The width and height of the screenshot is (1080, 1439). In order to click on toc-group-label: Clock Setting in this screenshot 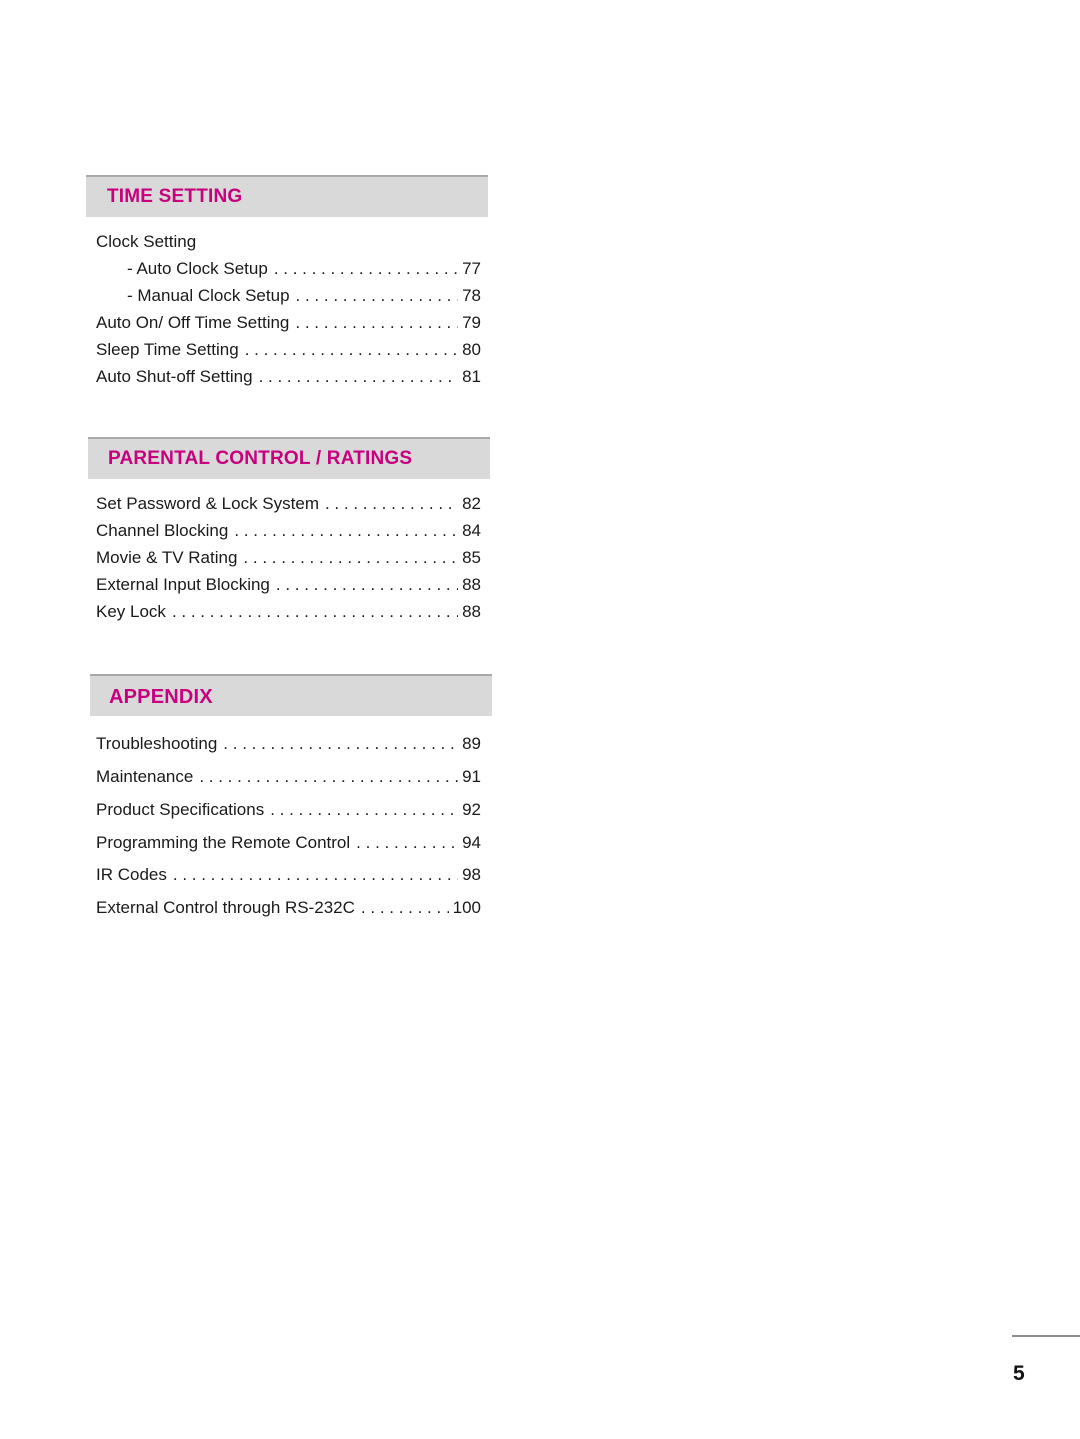, I will do `click(146, 241)`.